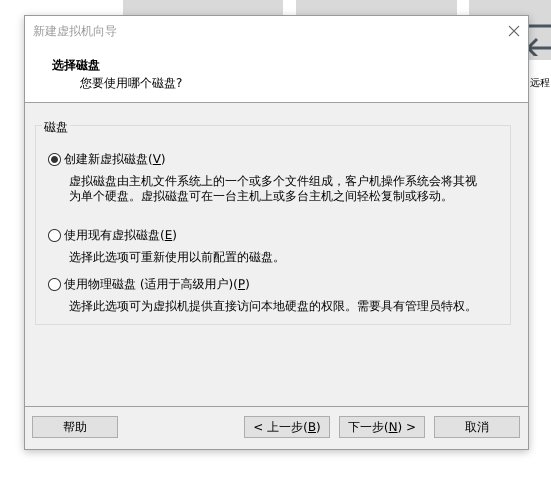 This screenshot has height=482, width=551. I want to click on radio-option: 使用物理磁盘 (适用于高级用户)(P), so click(279, 284).